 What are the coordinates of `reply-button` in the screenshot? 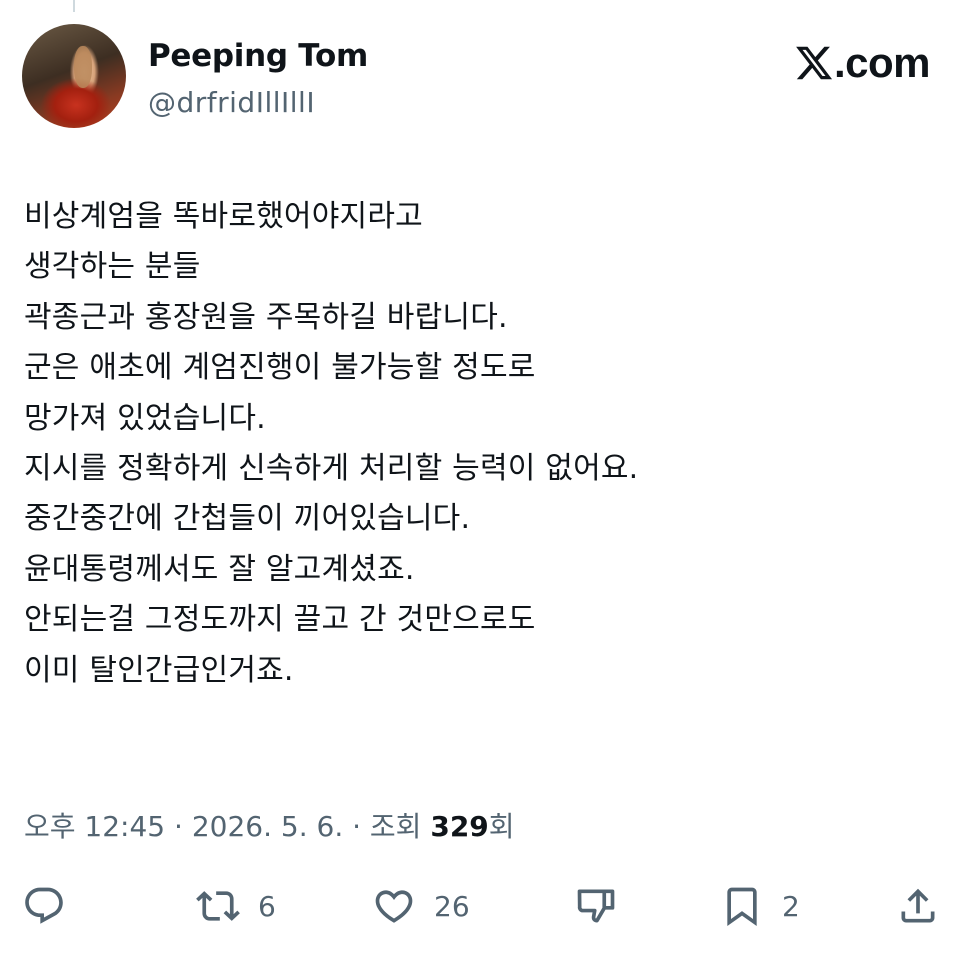 It's located at (44, 906).